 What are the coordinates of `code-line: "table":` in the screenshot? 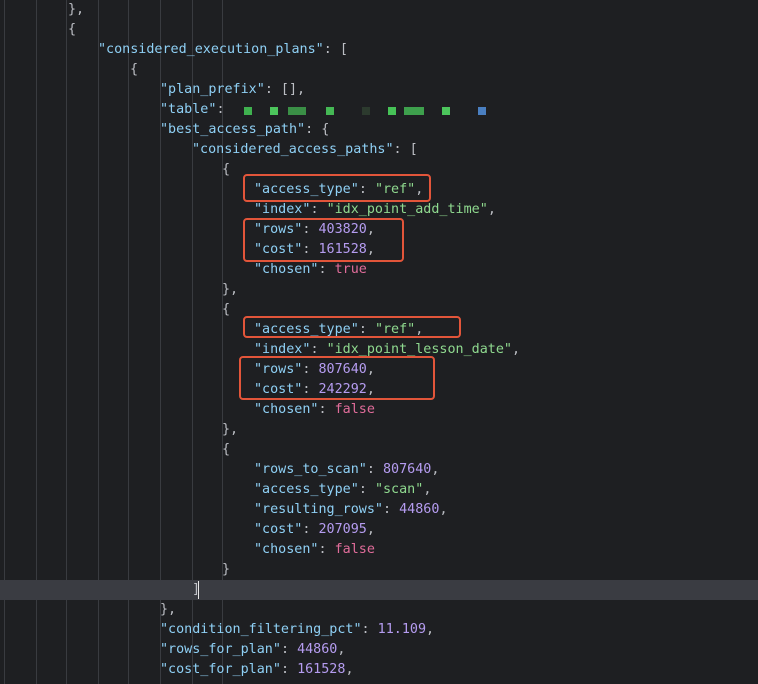 It's located at (379, 110).